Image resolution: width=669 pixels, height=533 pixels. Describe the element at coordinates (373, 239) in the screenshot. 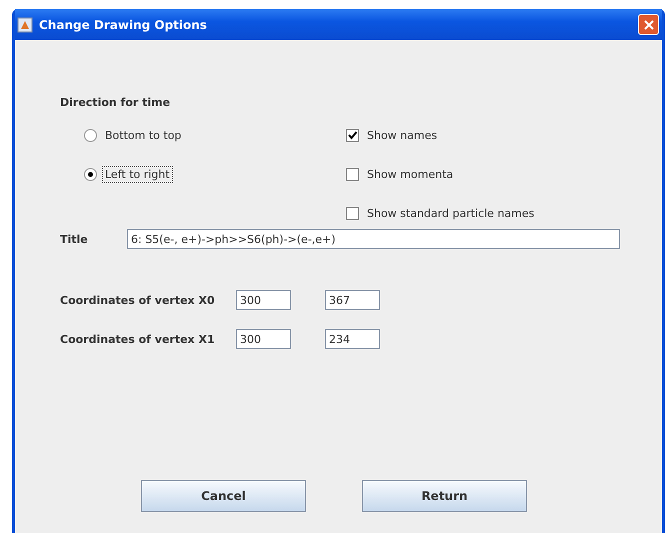

I see `title-input: 6: S5(e-, e+)->ph>>S6(ph)->(e-,e+)` at that location.